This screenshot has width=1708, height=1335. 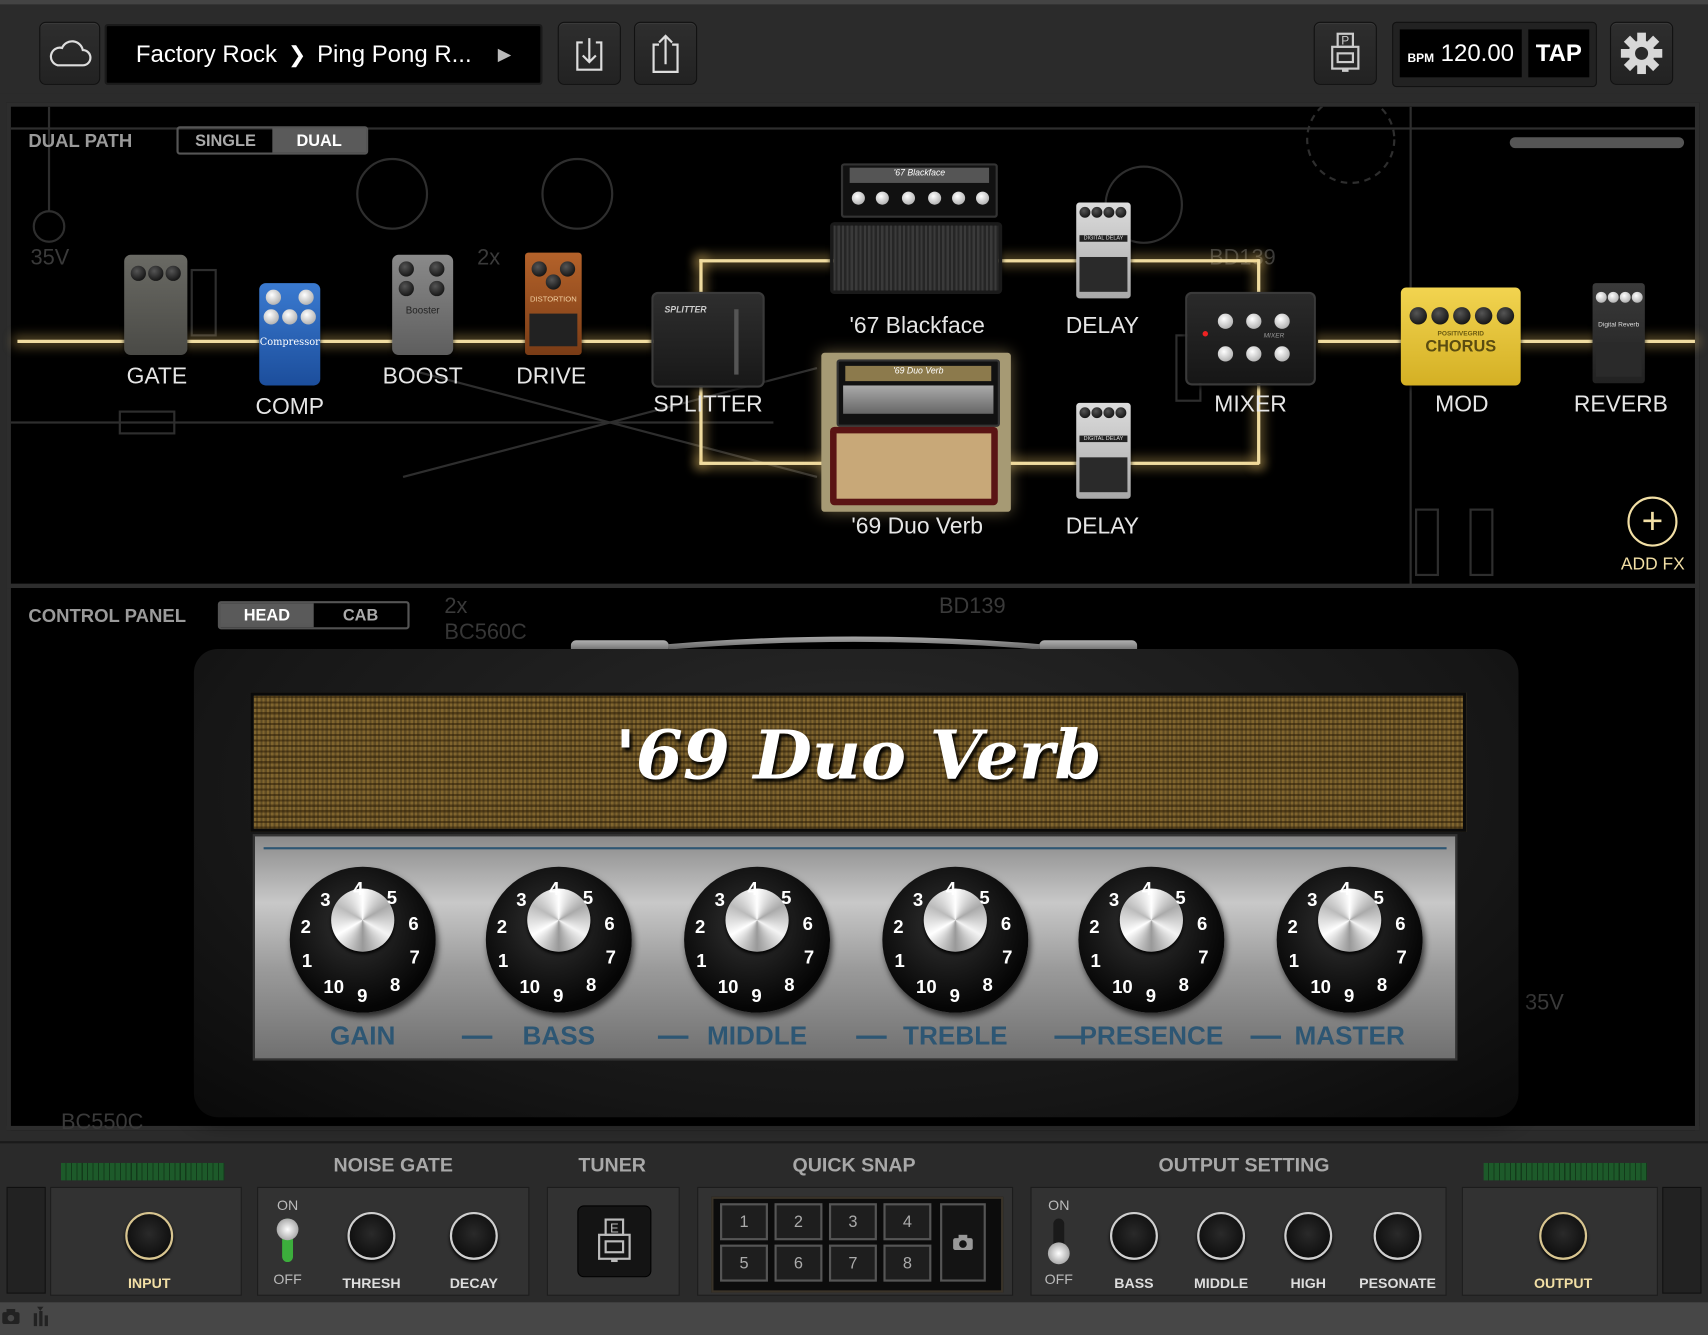 I want to click on eq-resonate-label: PESONATE, so click(x=1398, y=1283).